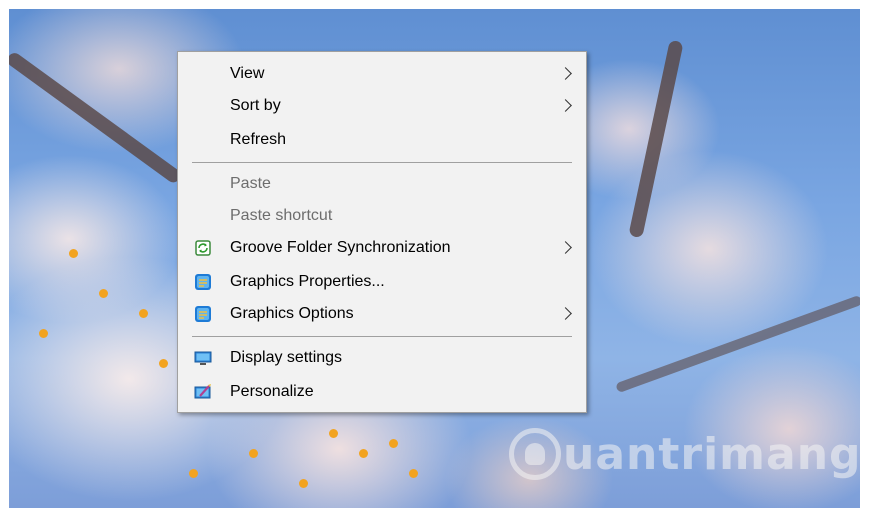 Image resolution: width=869 pixels, height=517 pixels. What do you see at coordinates (382, 314) in the screenshot?
I see `menu-item-graphics-options: Graphics Options` at bounding box center [382, 314].